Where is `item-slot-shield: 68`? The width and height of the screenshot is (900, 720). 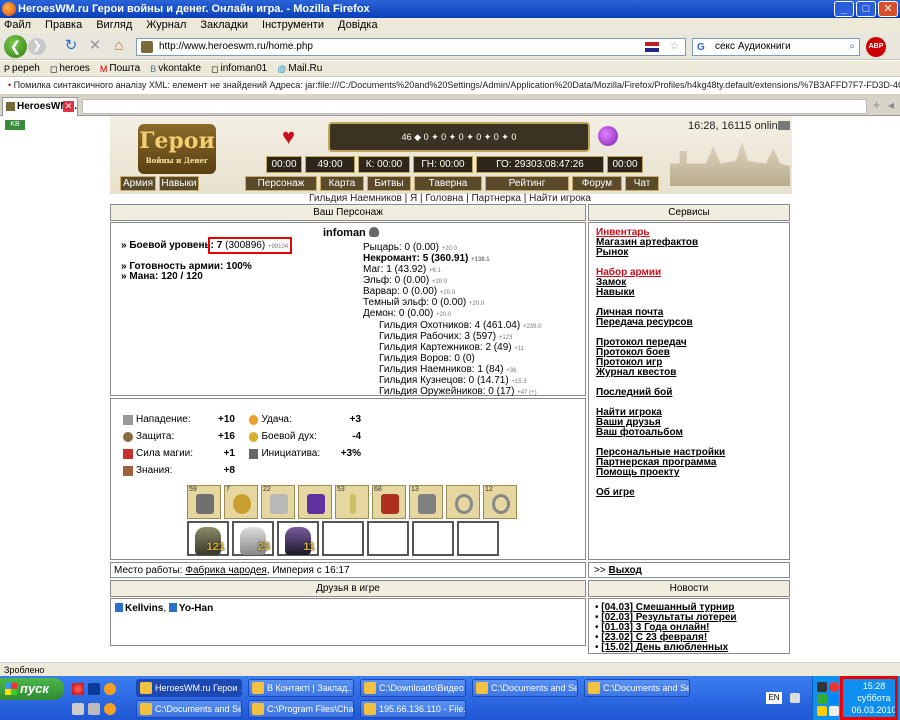 item-slot-shield: 68 is located at coordinates (389, 502).